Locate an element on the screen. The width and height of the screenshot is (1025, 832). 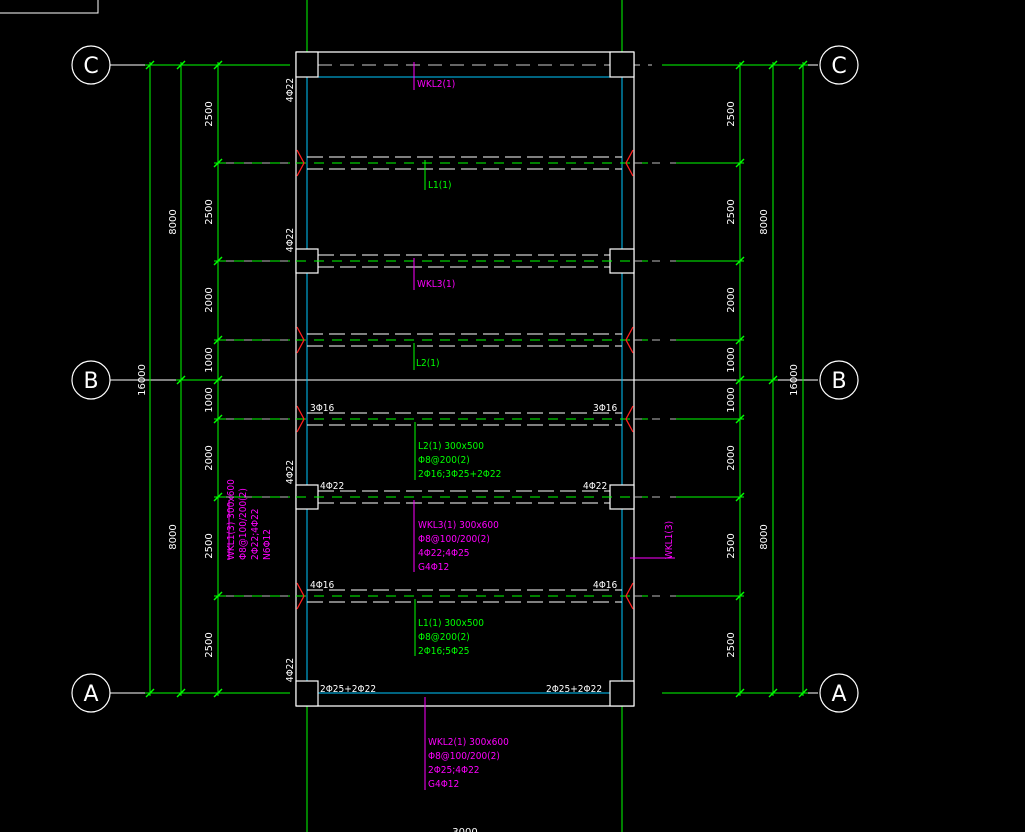
dim-left-5: 1000 is located at coordinates (209, 399).